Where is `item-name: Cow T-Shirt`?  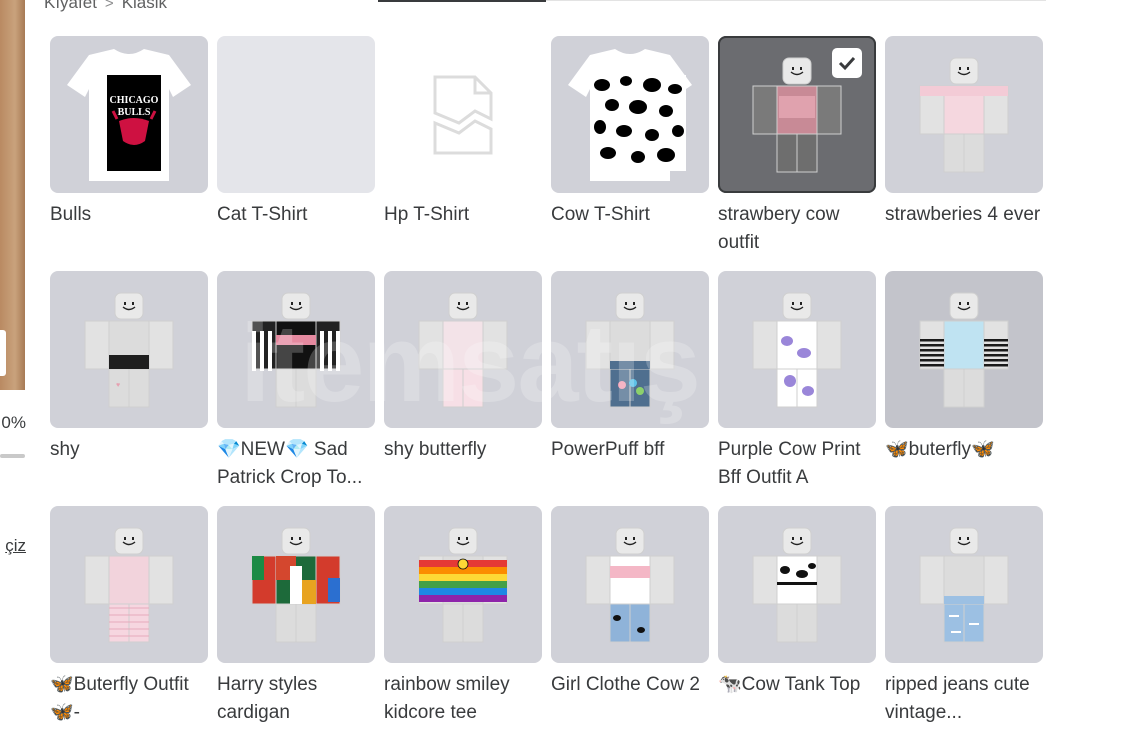
item-name: Cow T-Shirt is located at coordinates (600, 214).